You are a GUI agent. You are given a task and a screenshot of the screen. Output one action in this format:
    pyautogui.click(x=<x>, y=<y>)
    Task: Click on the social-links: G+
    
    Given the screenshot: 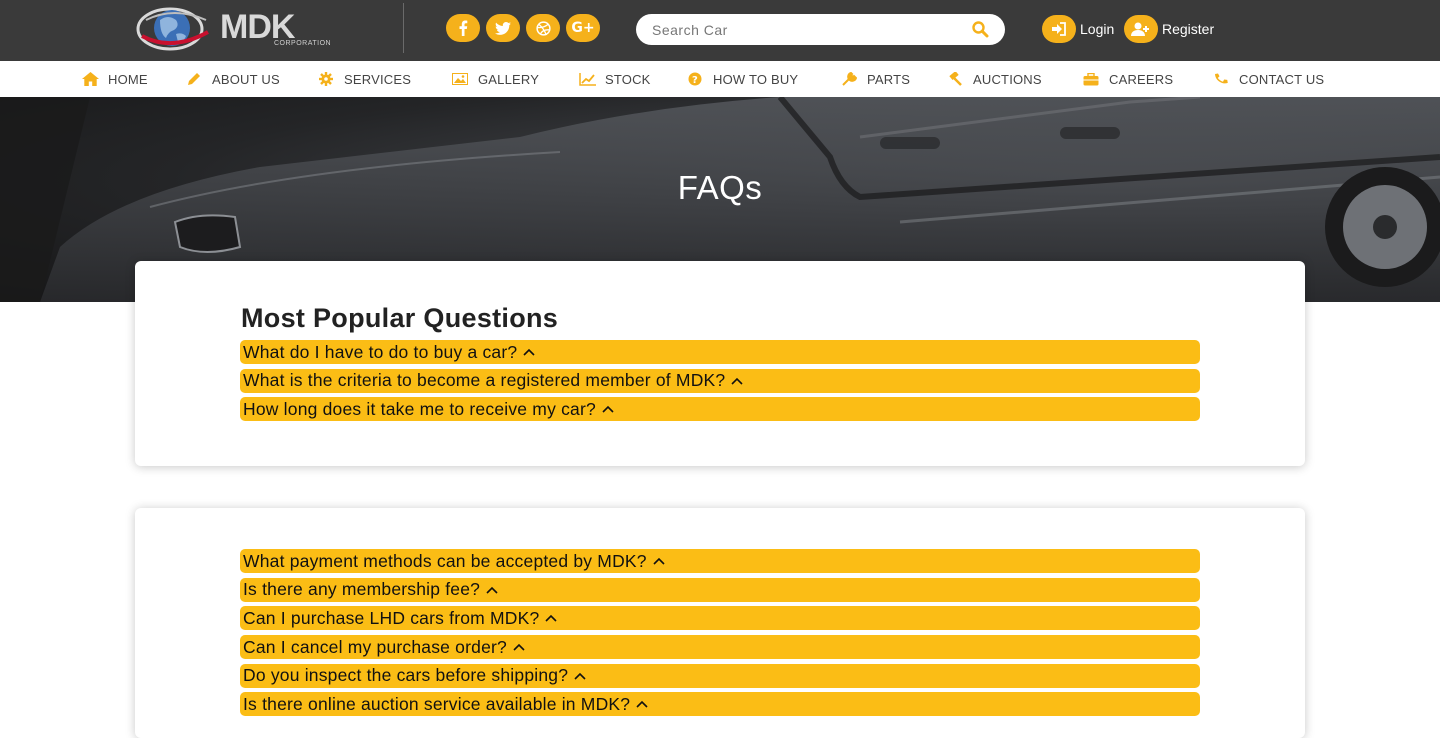 What is the action you would take?
    pyautogui.click(x=523, y=28)
    